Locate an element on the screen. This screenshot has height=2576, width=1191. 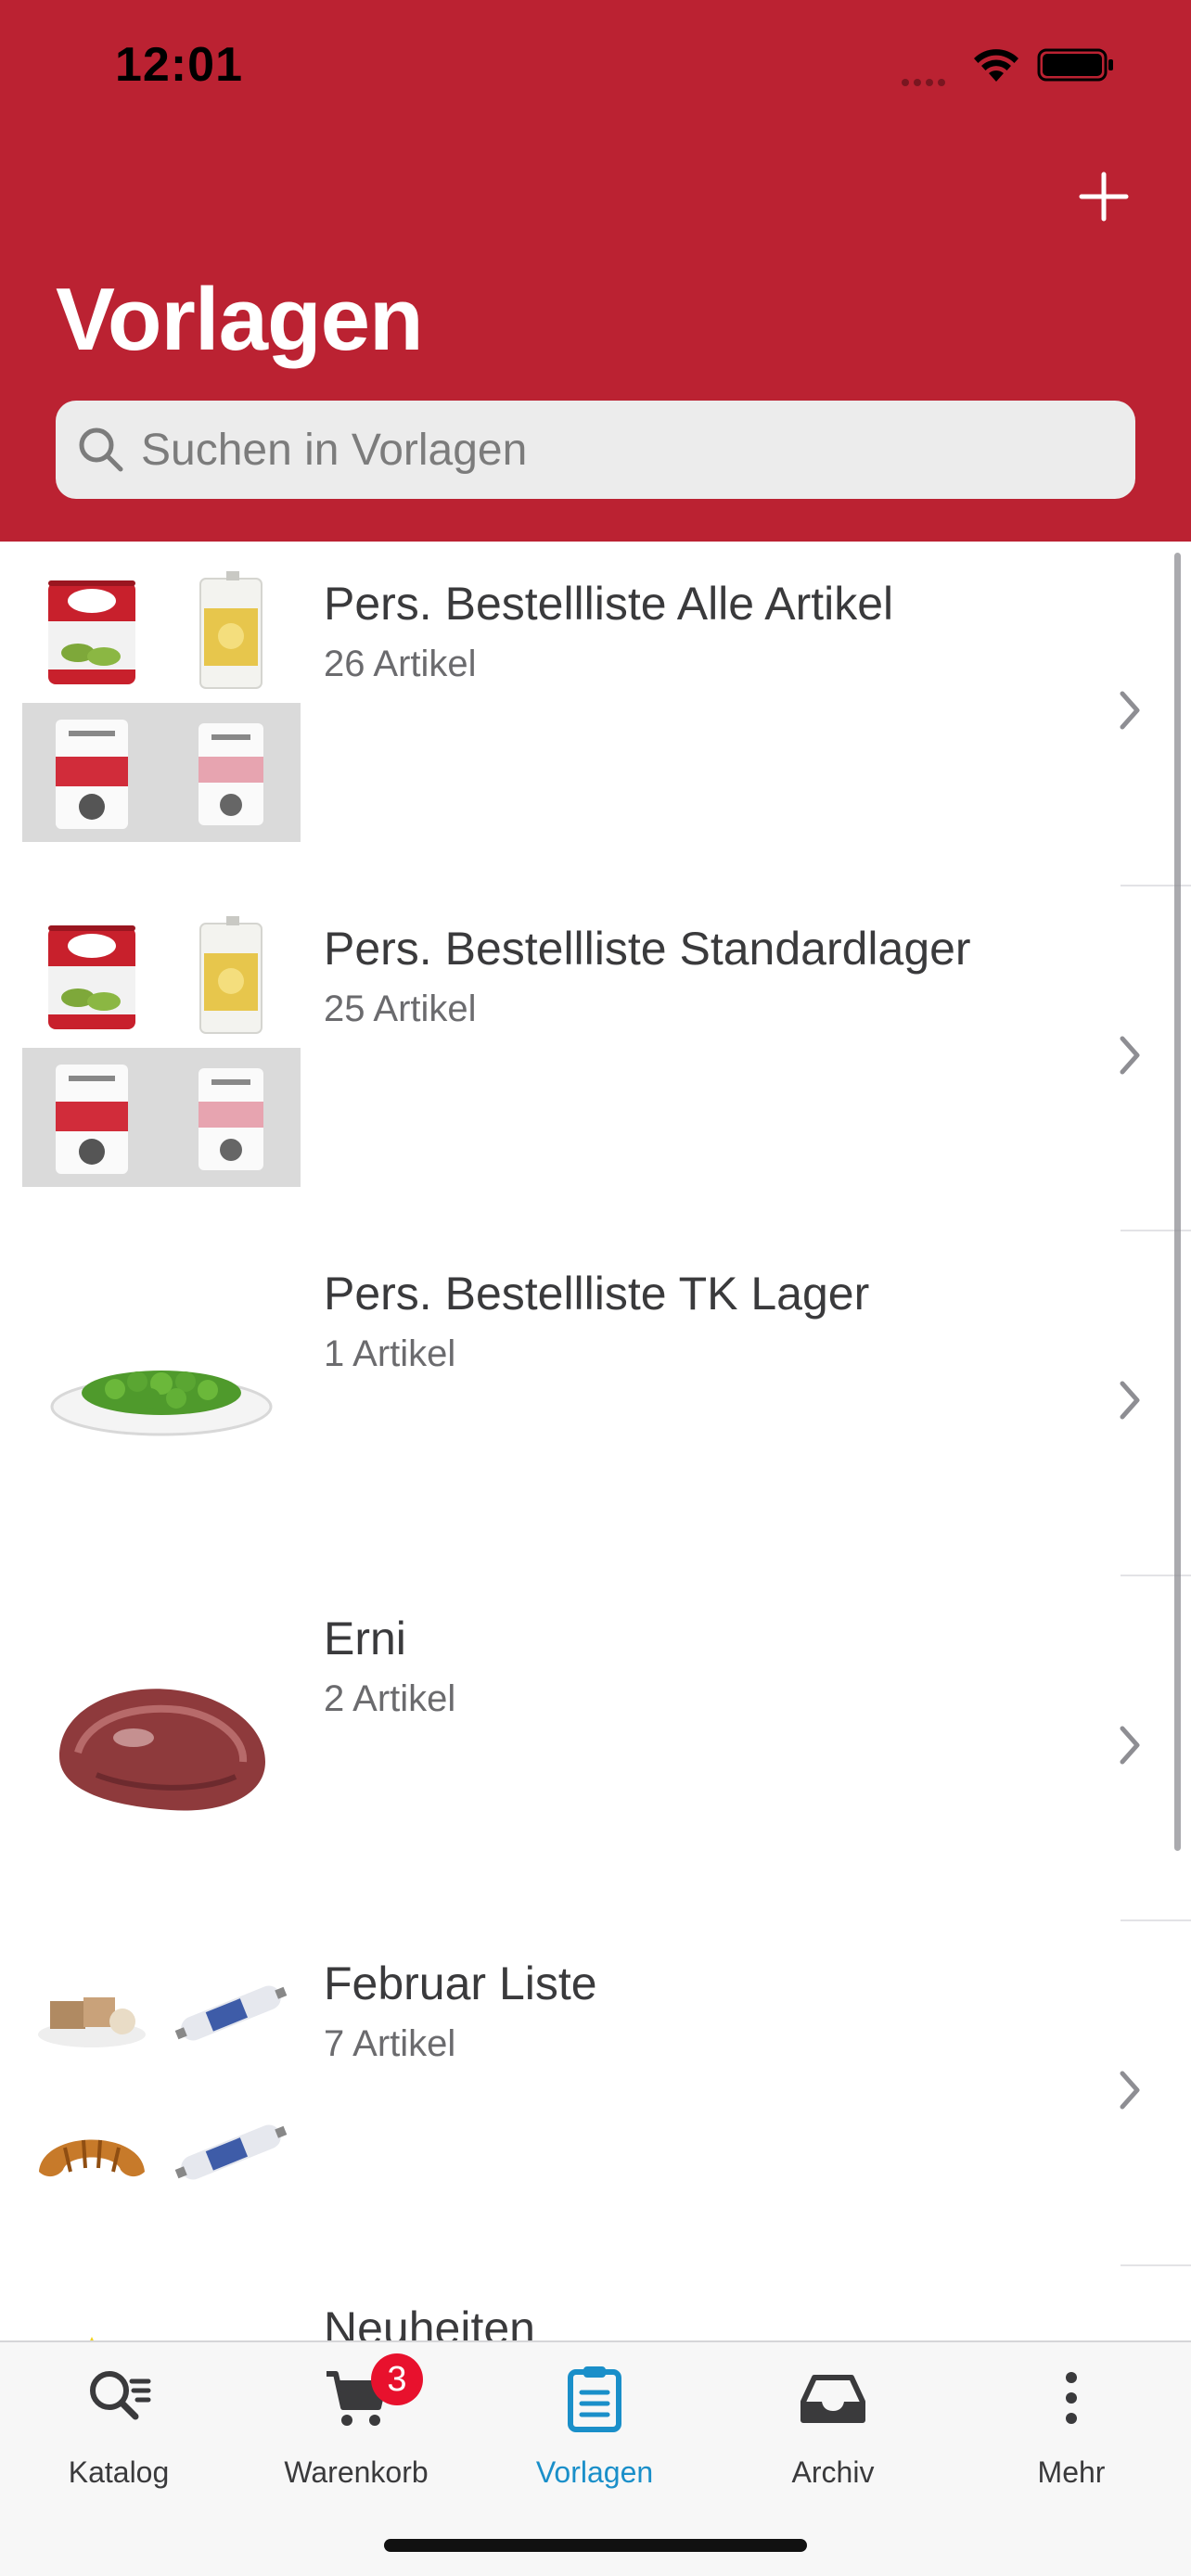
template-article-count: 7 Artikel is located at coordinates (390, 2044).